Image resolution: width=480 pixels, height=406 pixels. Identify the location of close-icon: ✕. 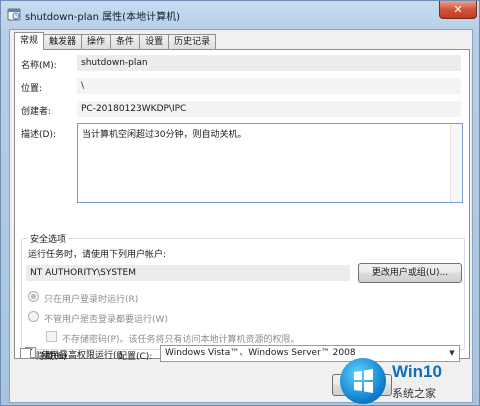
(458, 9).